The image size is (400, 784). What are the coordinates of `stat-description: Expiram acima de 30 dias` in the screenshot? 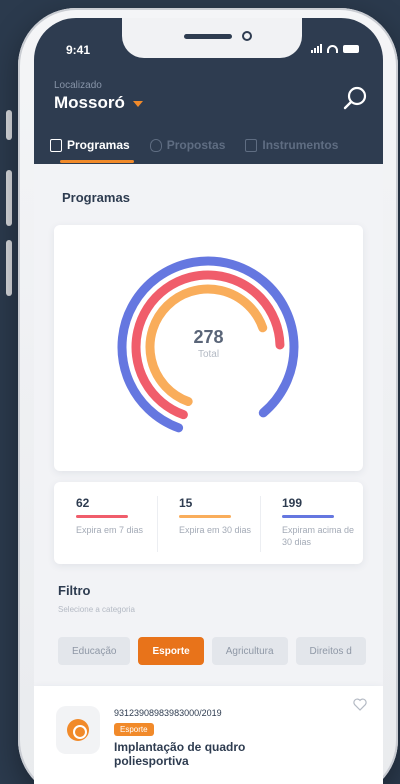 It's located at (318, 536).